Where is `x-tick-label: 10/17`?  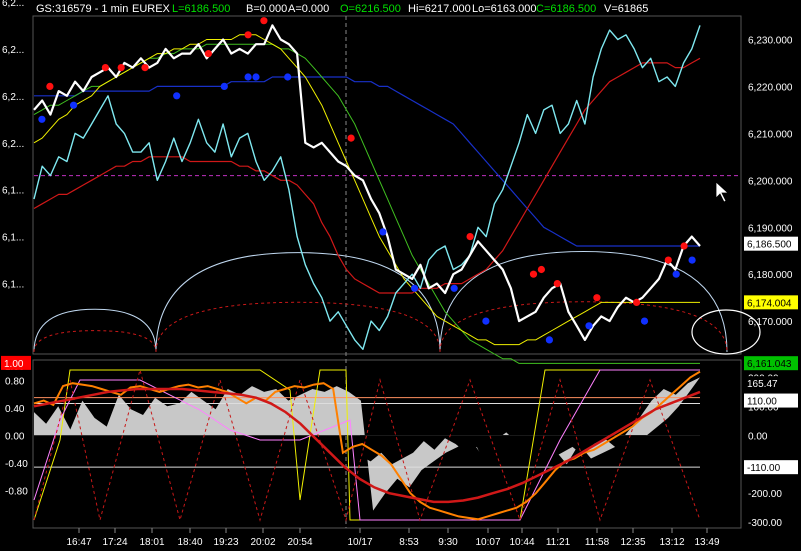 x-tick-label: 10/17 is located at coordinates (359, 542).